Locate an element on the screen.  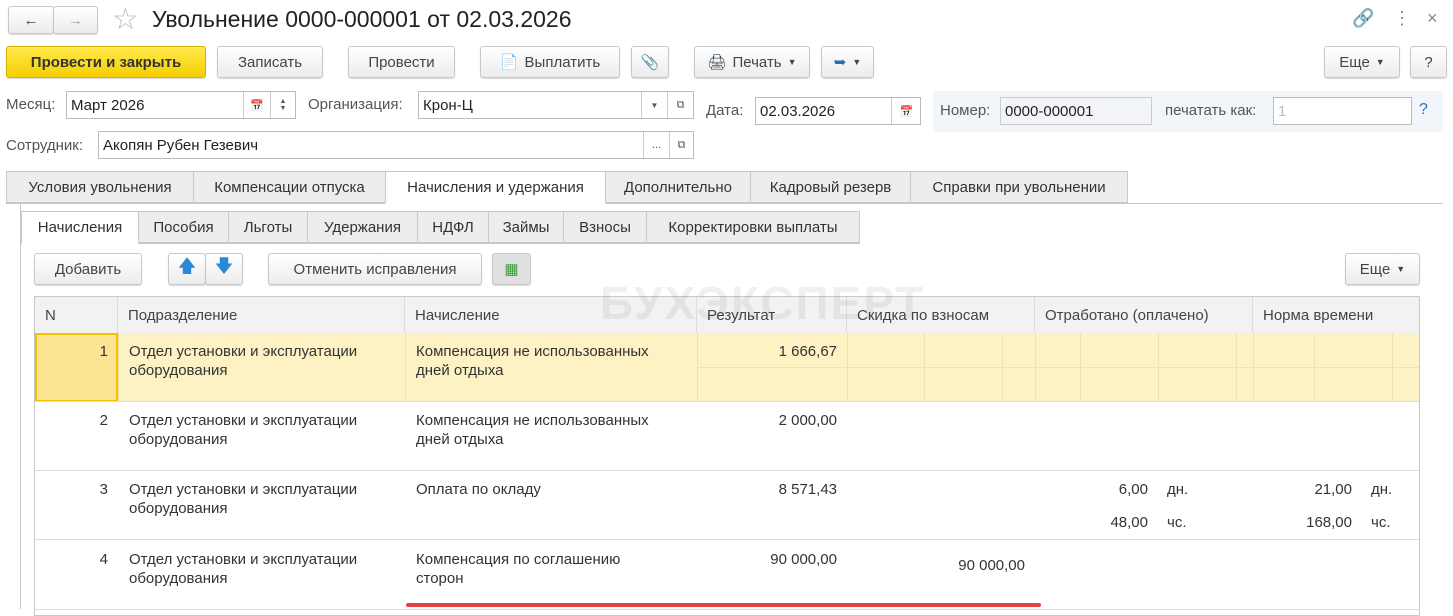
tab-vacation-compensation: Компенсации отпуска is located at coordinates (289, 187).